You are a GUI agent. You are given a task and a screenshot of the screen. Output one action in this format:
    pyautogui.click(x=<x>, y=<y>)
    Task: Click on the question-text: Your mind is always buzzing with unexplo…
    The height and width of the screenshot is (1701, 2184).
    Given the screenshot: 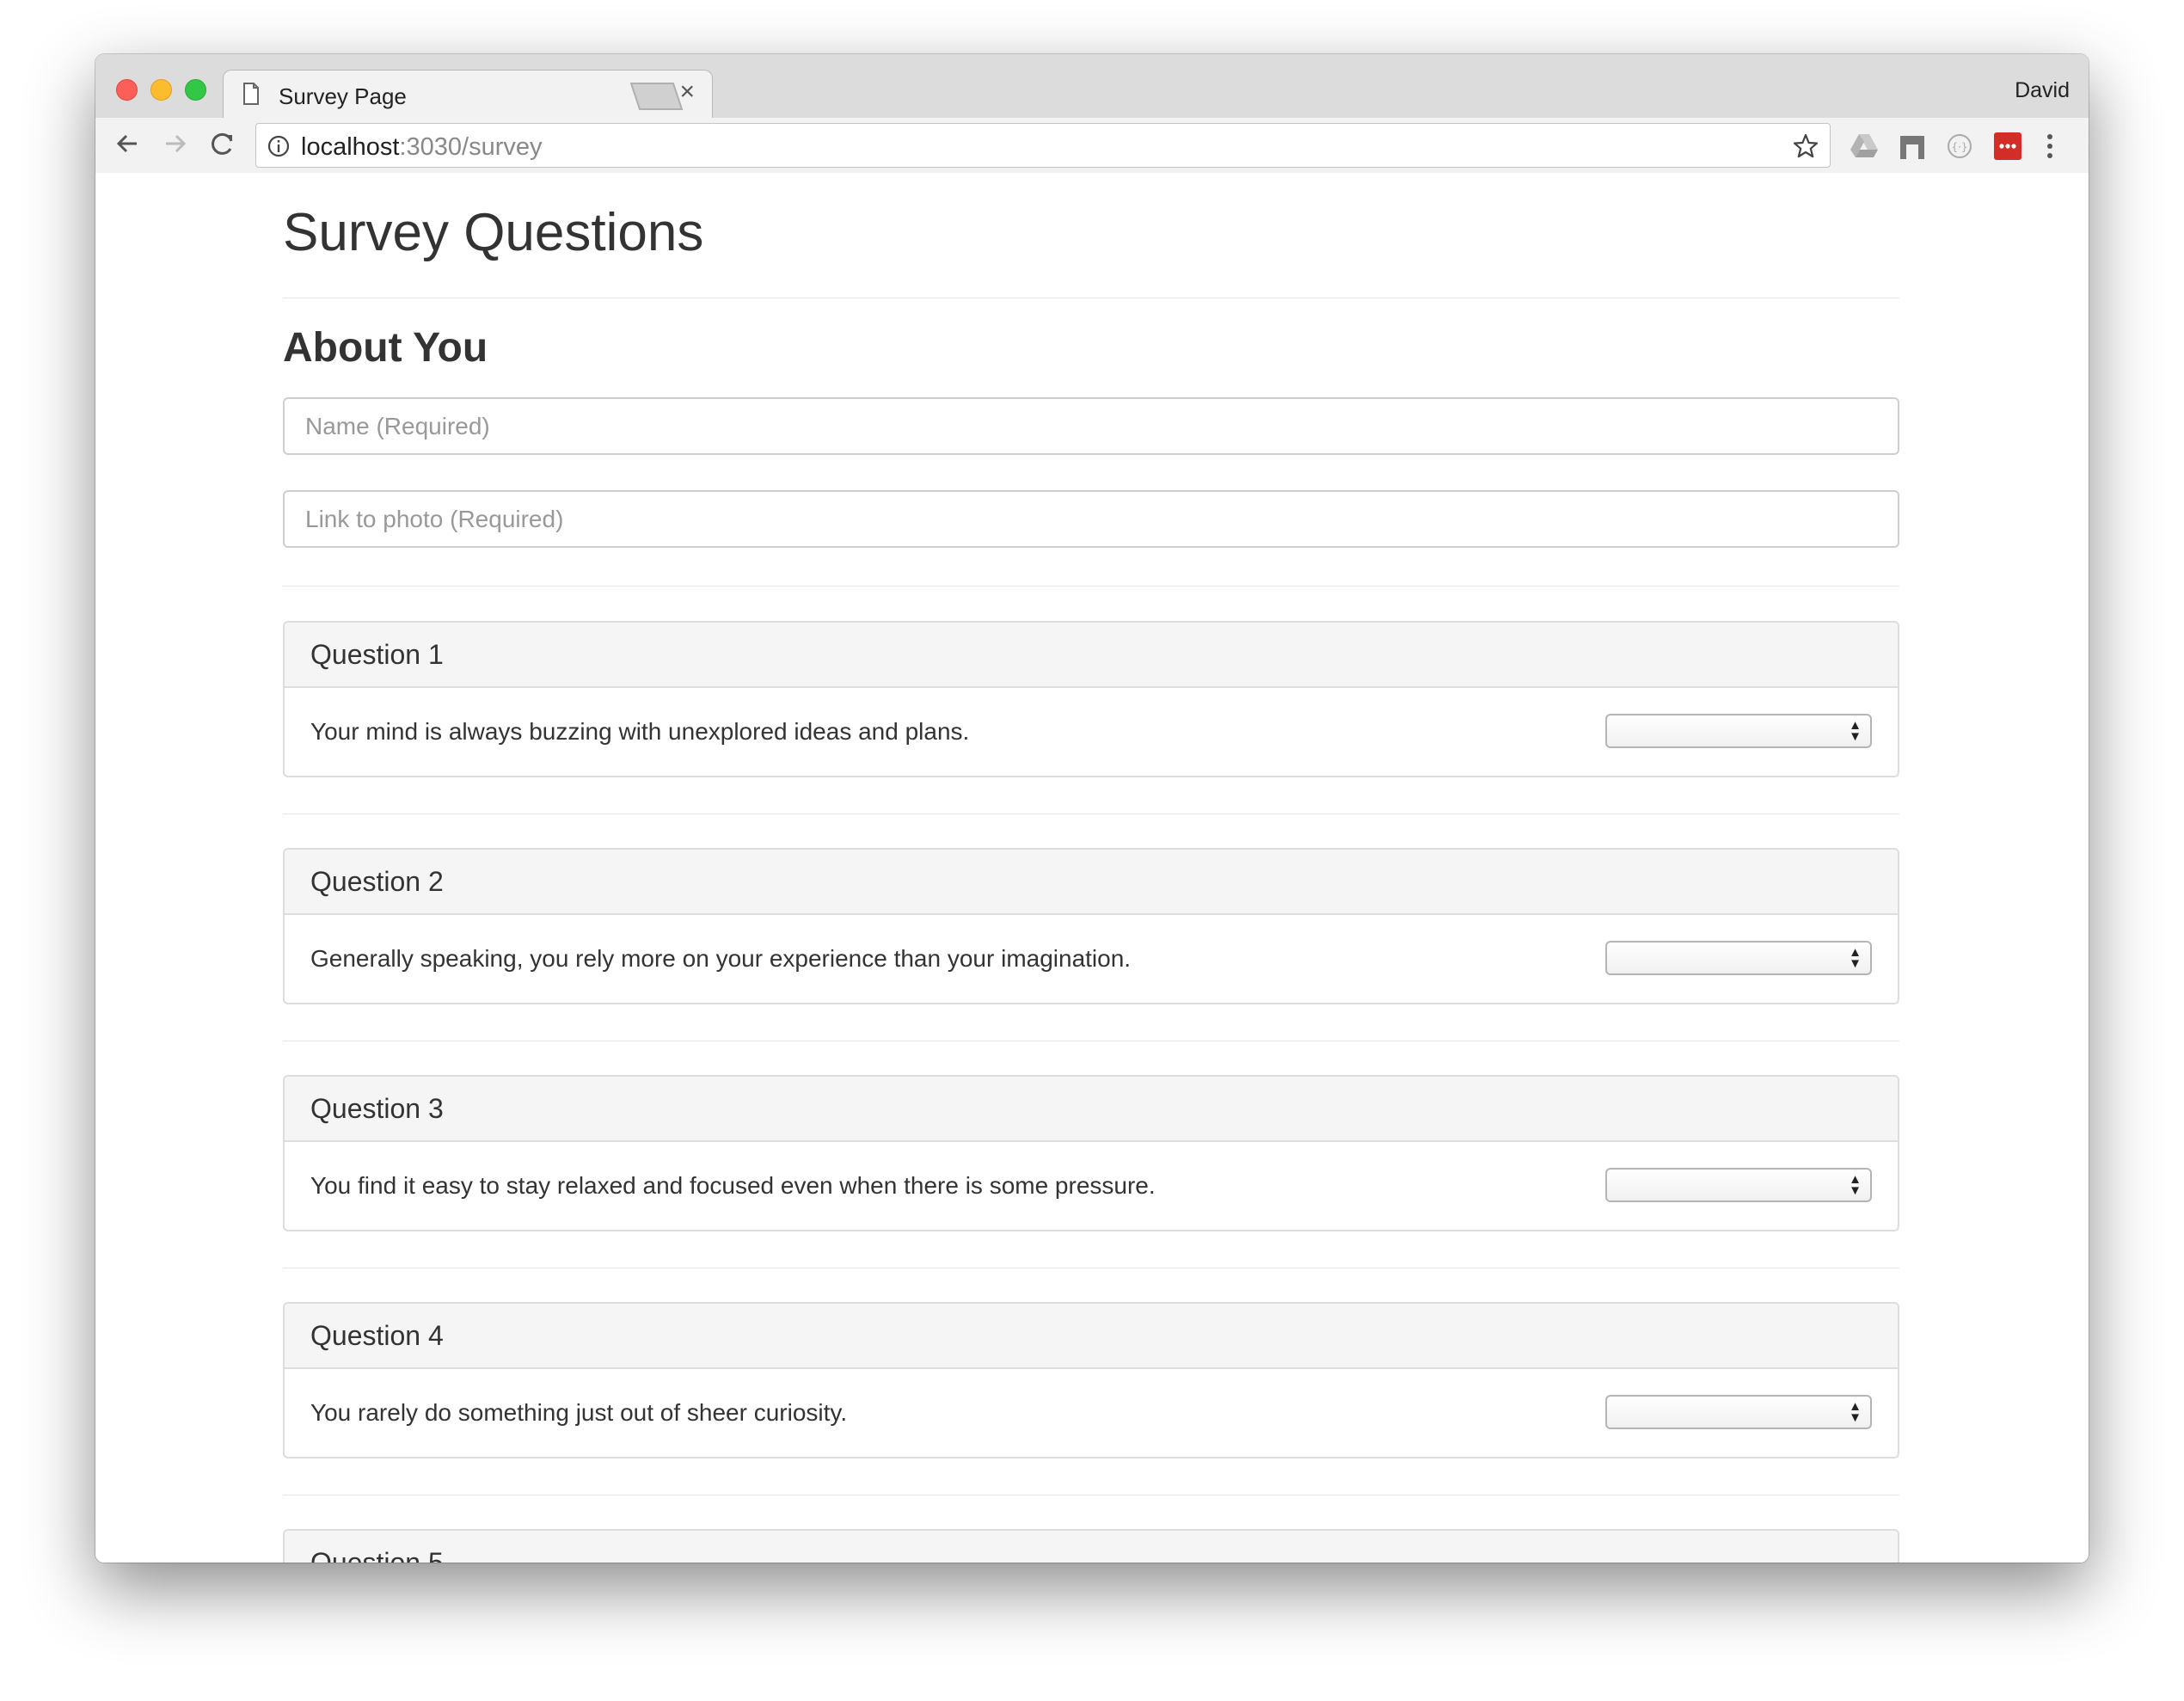 What is the action you would take?
    pyautogui.click(x=640, y=731)
    